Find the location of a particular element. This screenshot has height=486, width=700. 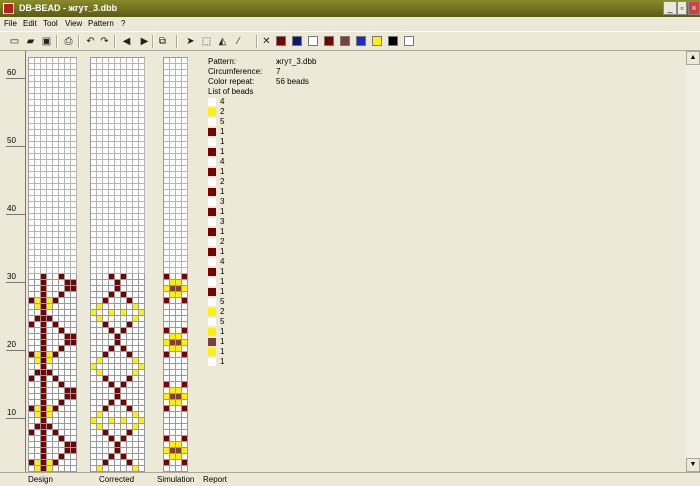

new-icon: ▭ is located at coordinates (14, 41).